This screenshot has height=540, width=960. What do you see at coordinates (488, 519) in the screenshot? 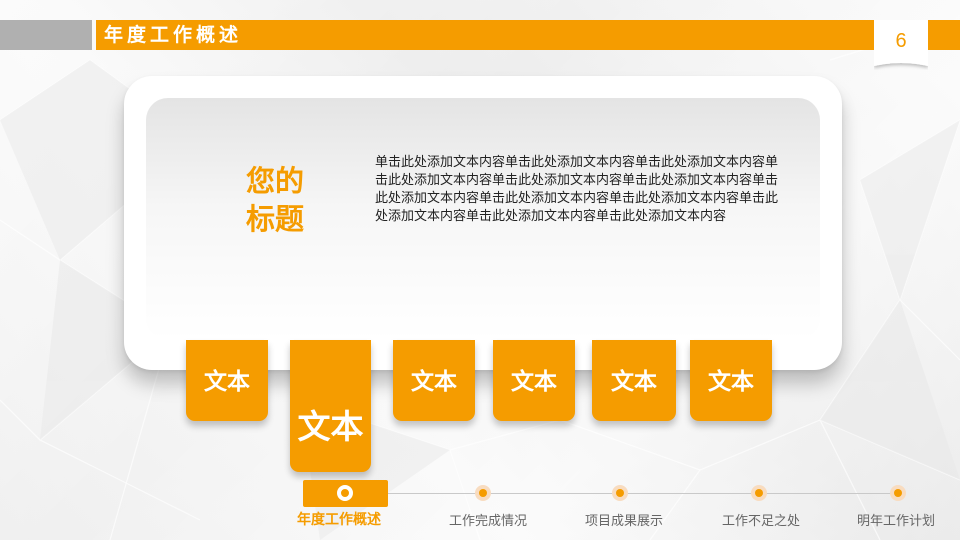
I see `timeline-item-work-completion: 工作完成情况` at bounding box center [488, 519].